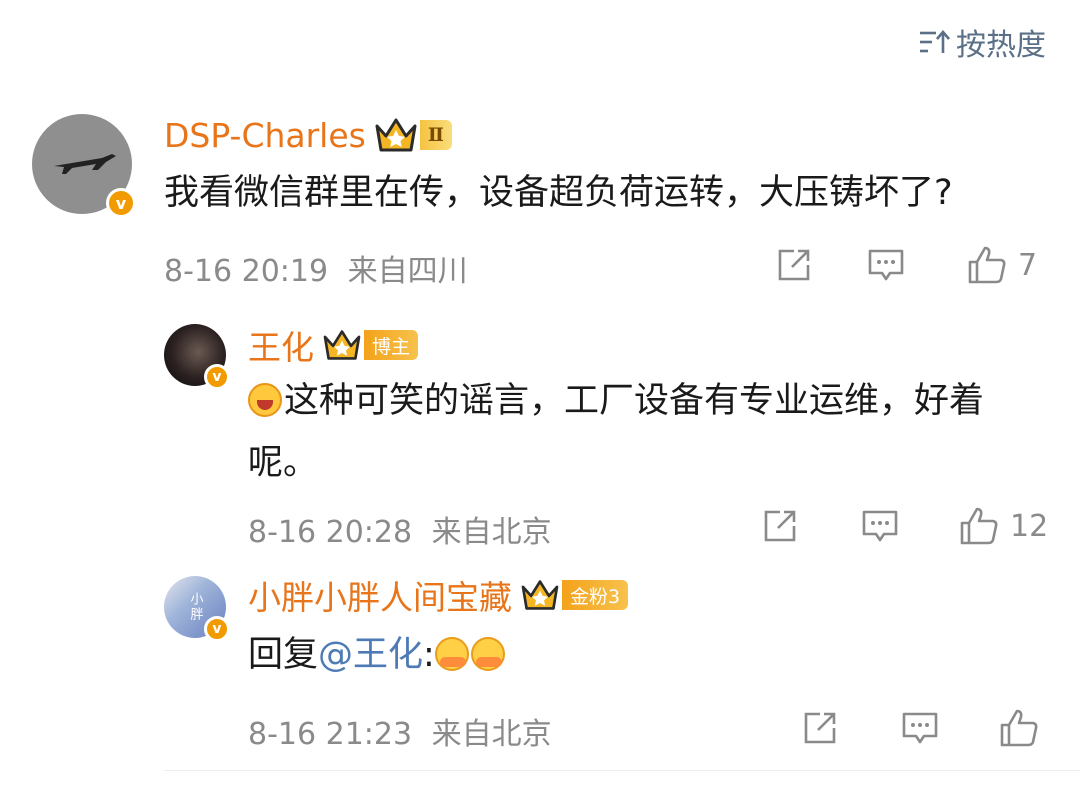 Image resolution: width=1080 pixels, height=796 pixels. What do you see at coordinates (265, 400) in the screenshot?
I see `laugh-emoji-icon` at bounding box center [265, 400].